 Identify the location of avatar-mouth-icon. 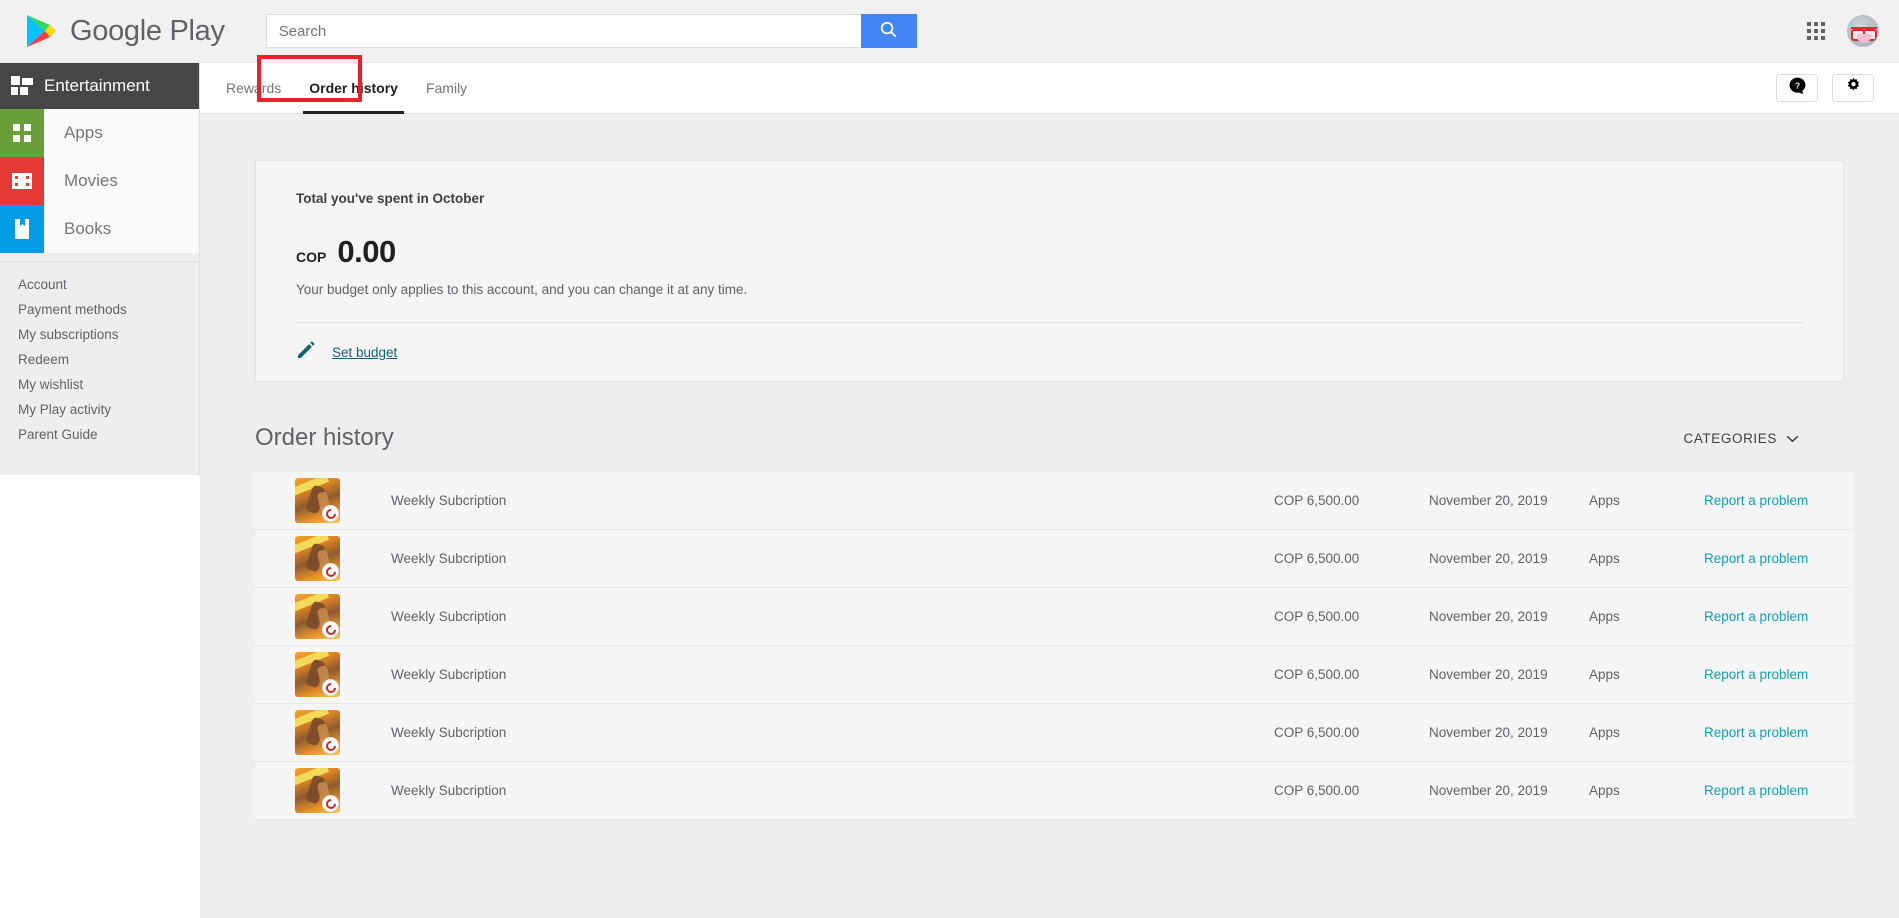
(1864, 38).